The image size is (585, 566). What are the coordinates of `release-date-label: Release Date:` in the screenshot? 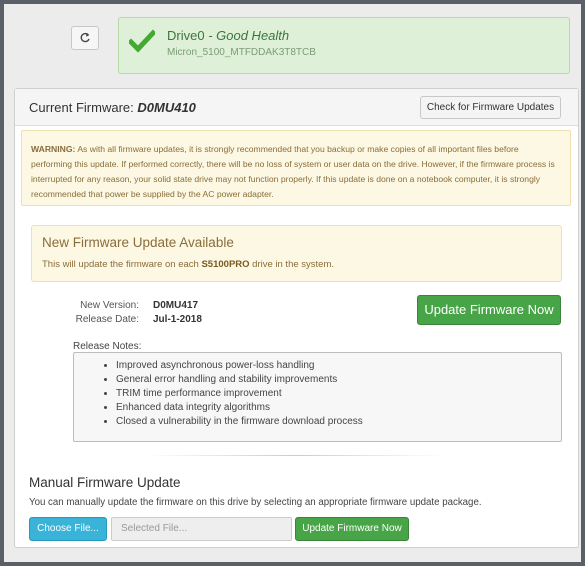 It's located at (107, 319).